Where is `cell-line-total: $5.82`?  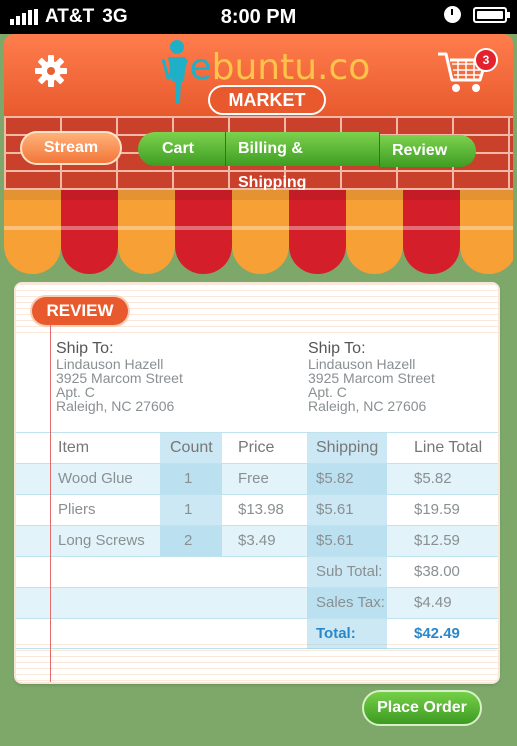 cell-line-total: $5.82 is located at coordinates (433, 478).